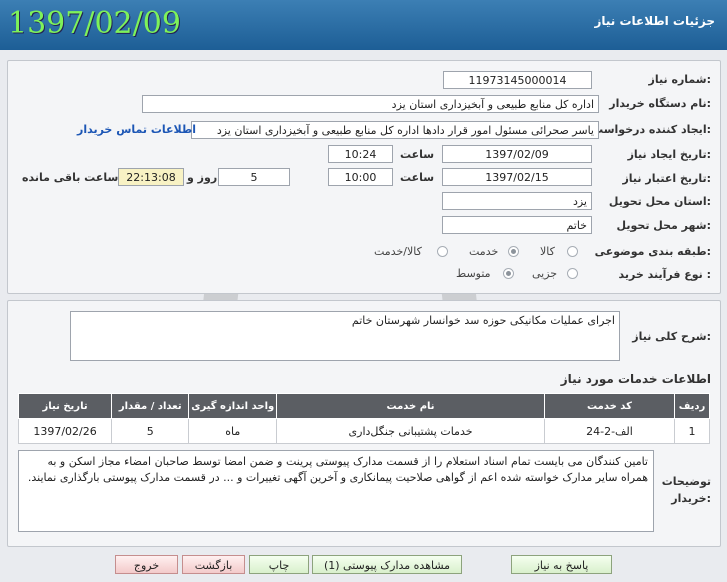 The image size is (727, 582). What do you see at coordinates (679, 79) in the screenshot?
I see `need-number-label: شماره نیاز:` at bounding box center [679, 79].